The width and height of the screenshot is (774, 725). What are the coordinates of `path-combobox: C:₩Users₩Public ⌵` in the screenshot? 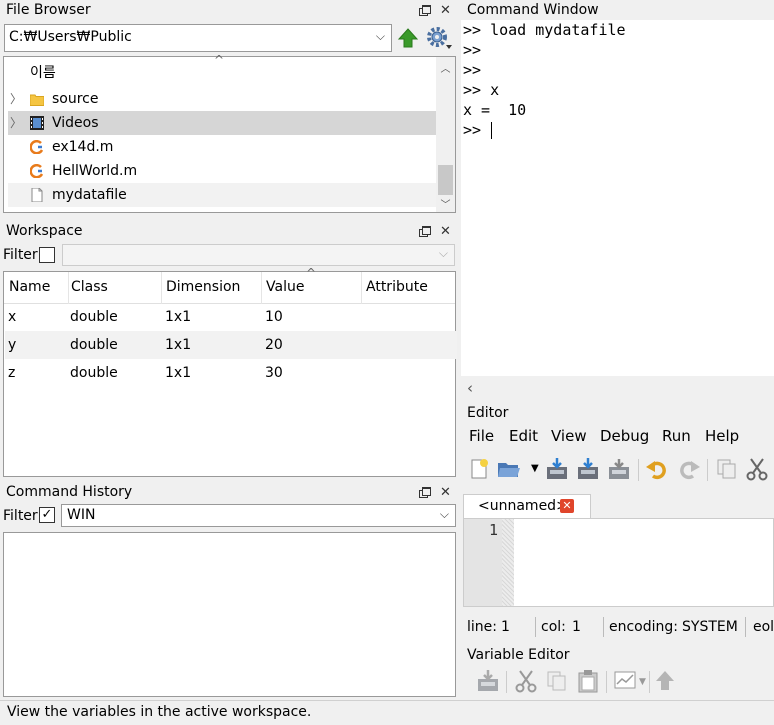 It's located at (198, 38).